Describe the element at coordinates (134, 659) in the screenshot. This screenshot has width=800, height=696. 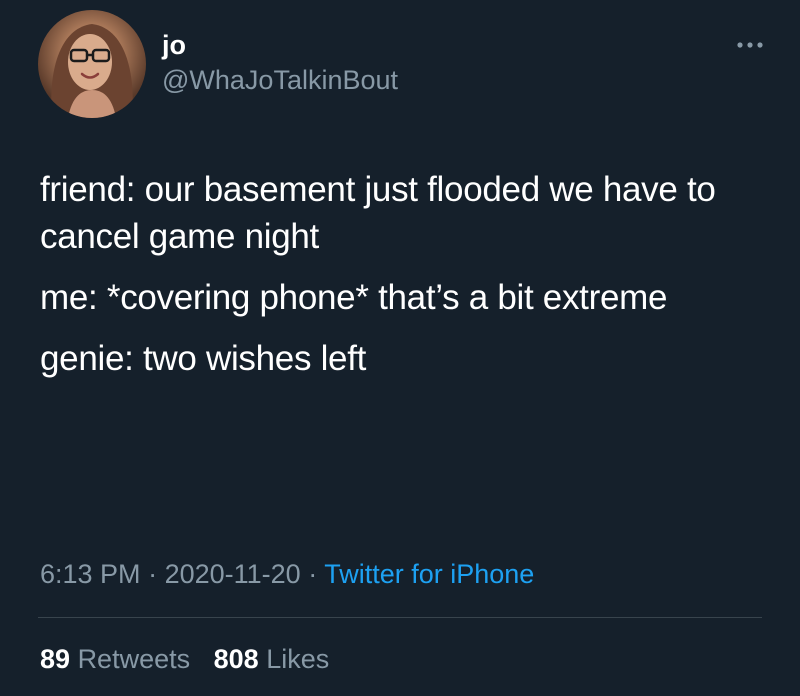
I see `retweets-label: Retweets` at that location.